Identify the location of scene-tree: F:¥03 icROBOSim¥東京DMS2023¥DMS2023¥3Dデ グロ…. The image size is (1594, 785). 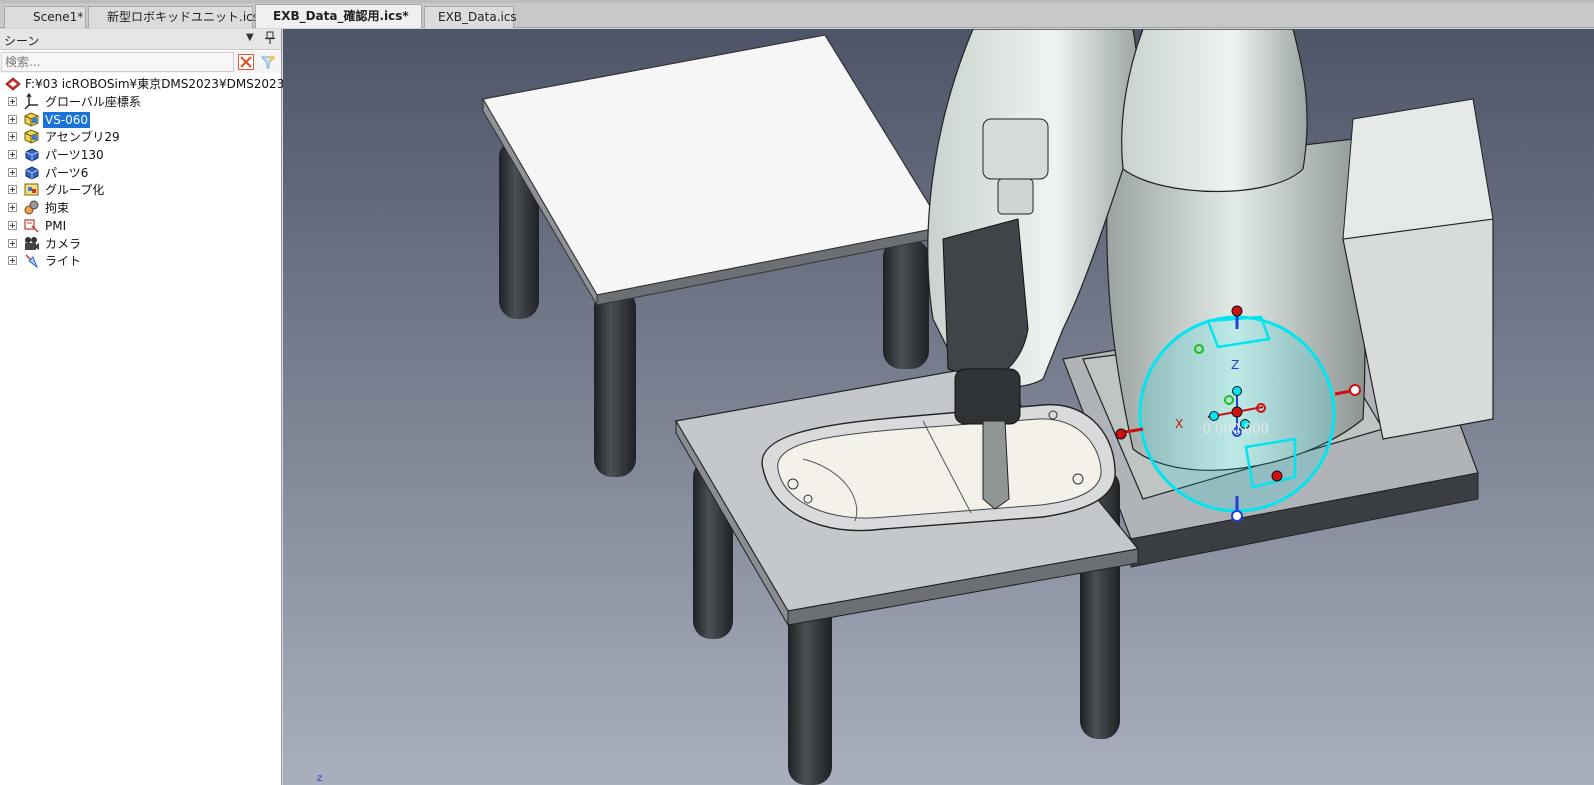
(160, 172).